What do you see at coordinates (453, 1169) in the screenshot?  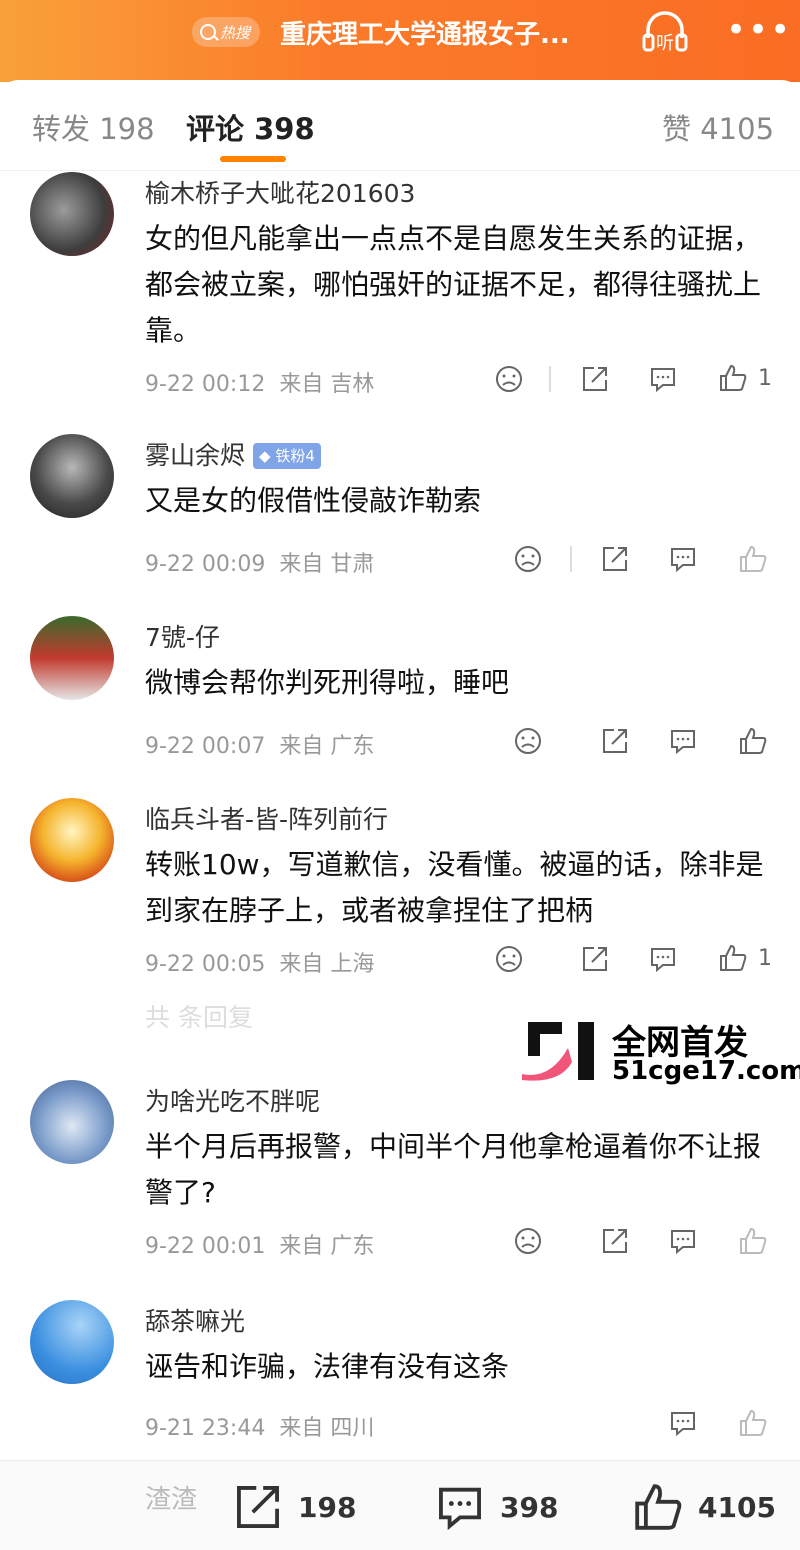 I see `comment-text: 半个月后再报警，中间半个月他拿枪逼着你不让报警了?` at bounding box center [453, 1169].